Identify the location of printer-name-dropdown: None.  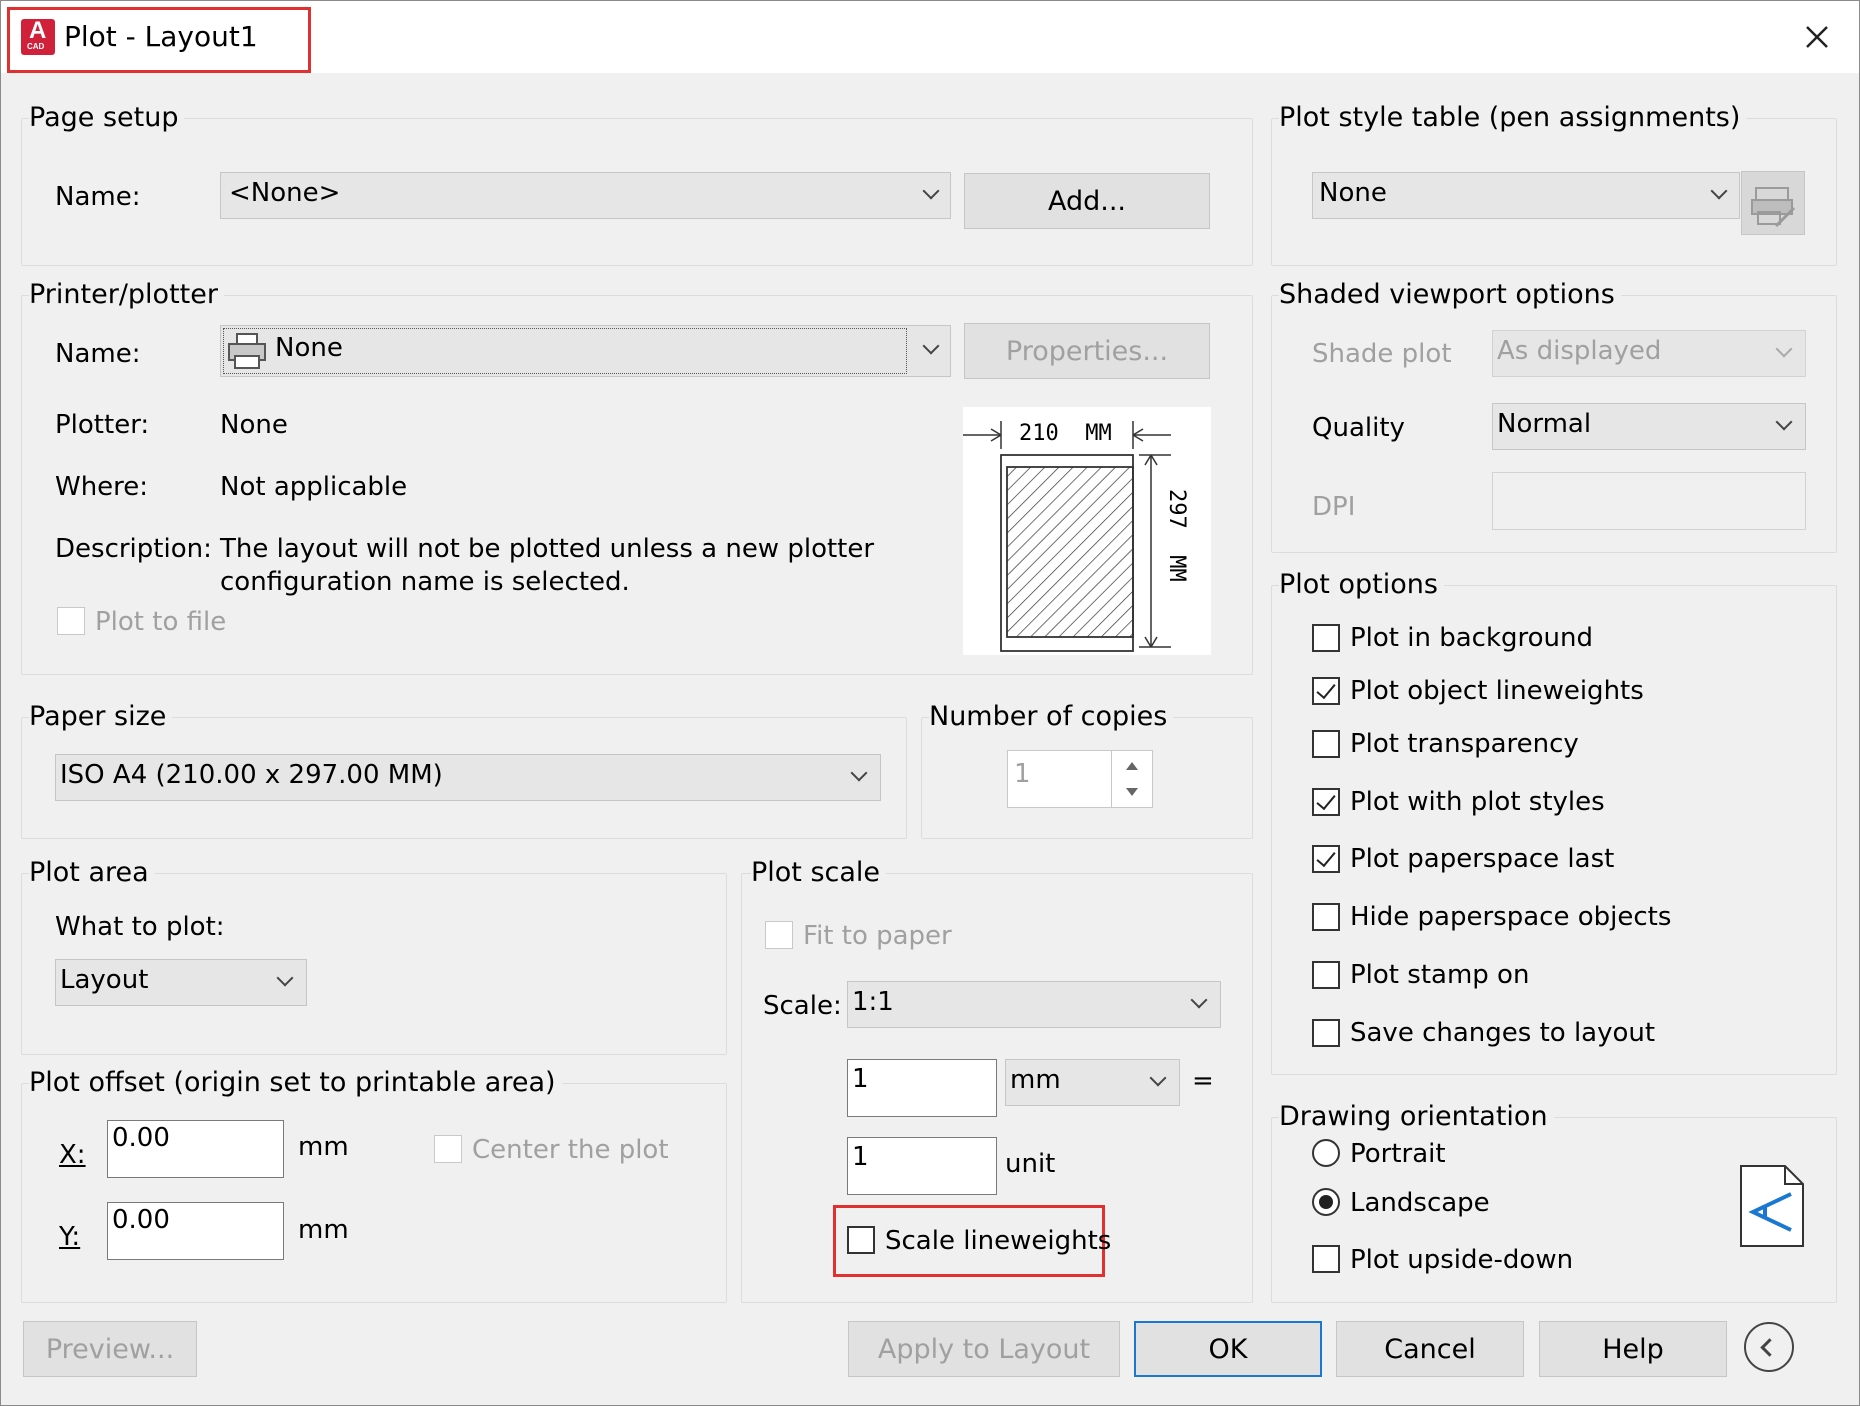
(585, 351).